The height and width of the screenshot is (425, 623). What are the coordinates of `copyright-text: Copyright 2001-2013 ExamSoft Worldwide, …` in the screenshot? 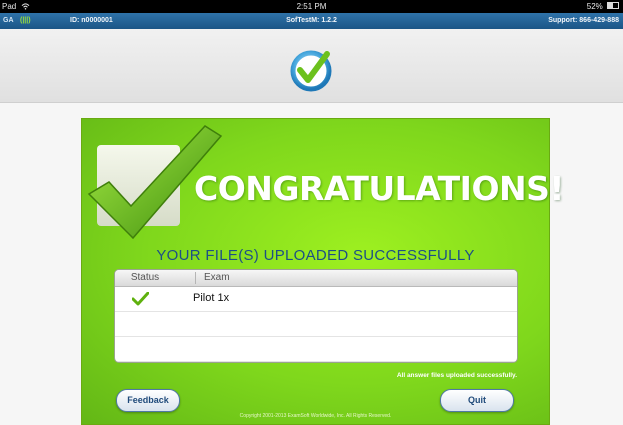 It's located at (315, 416).